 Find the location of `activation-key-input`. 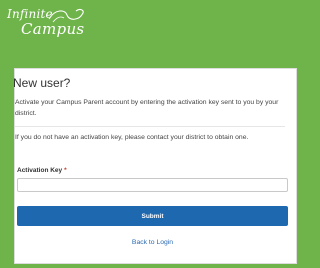

activation-key-input is located at coordinates (152, 185).